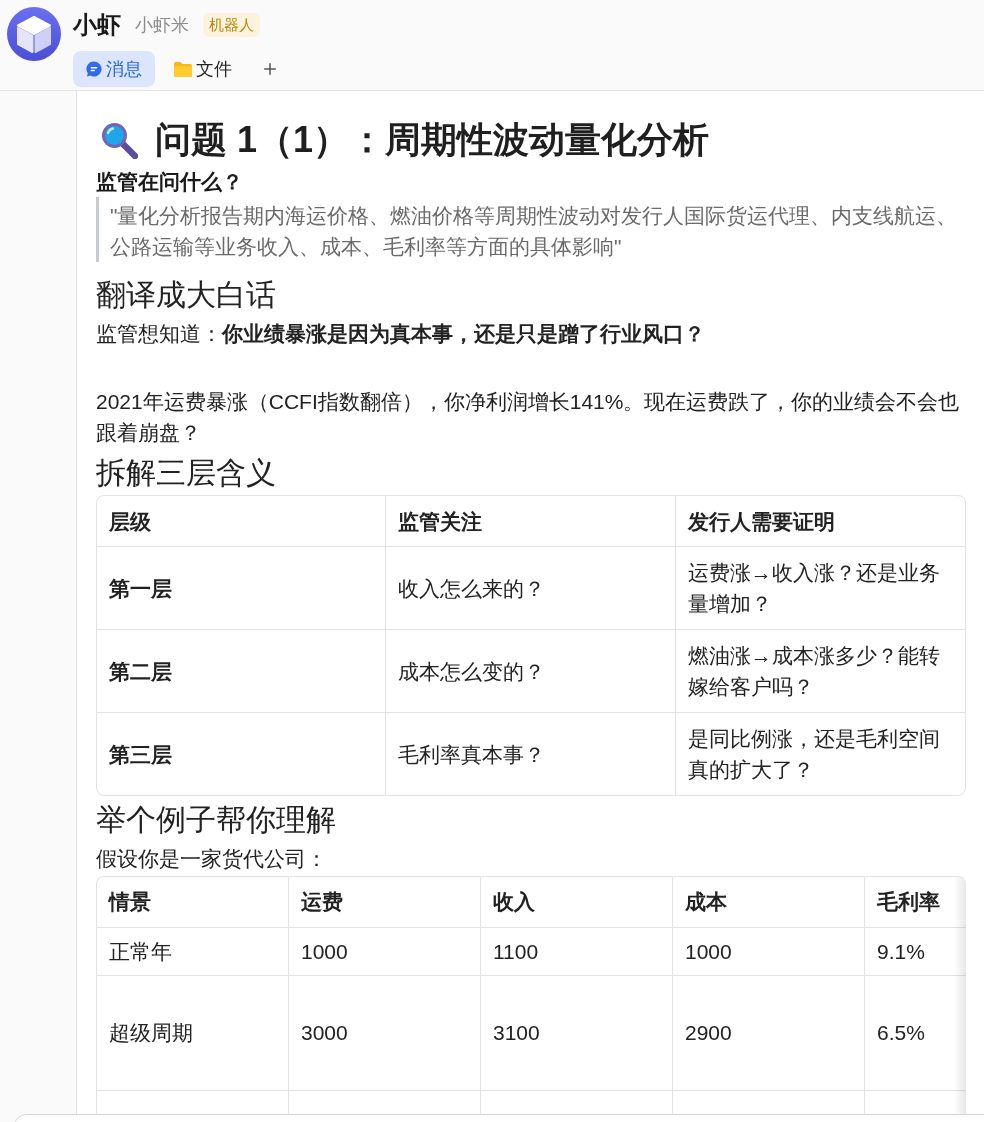 Image resolution: width=984 pixels, height=1122 pixels. Describe the element at coordinates (528, 417) in the screenshot. I see `paragraph: 2021年运费暴涨（CCFI指数翻倍），你净利润增长141%。现在运费跌了，你的业绩会不会也跟着崩盘？` at that location.